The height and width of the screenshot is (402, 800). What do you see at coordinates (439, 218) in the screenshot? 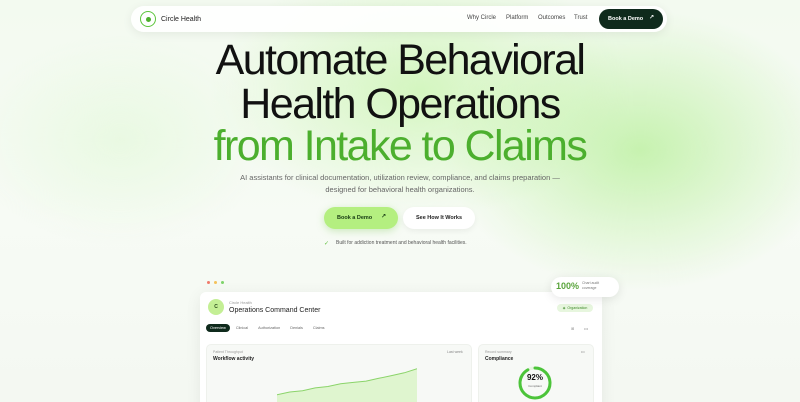
I see `see-how-it-works-button: See How It Works` at bounding box center [439, 218].